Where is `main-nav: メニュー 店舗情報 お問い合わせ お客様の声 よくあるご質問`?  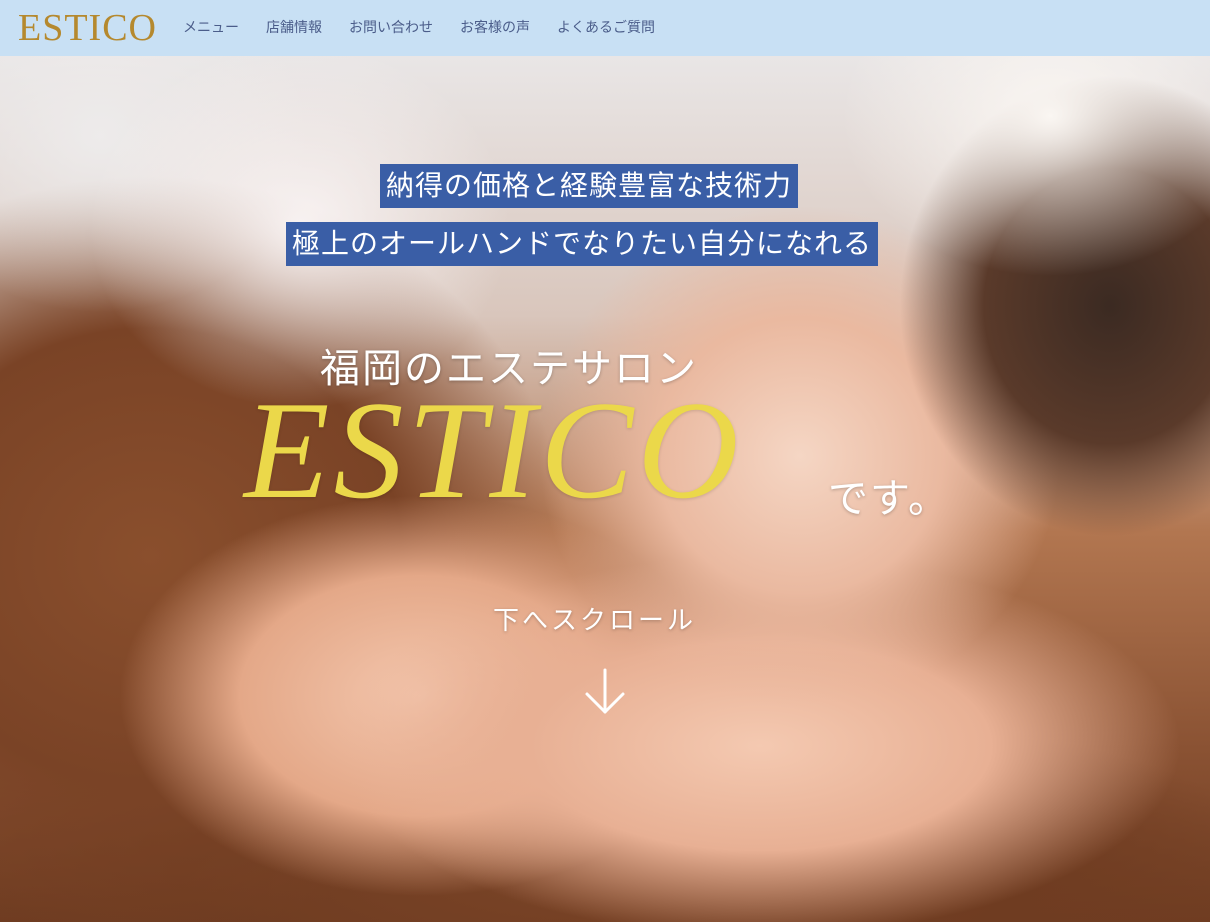
main-nav: メニュー 店舗情報 お問い合わせ お客様の声 よくあるご質問 is located at coordinates (432, 28).